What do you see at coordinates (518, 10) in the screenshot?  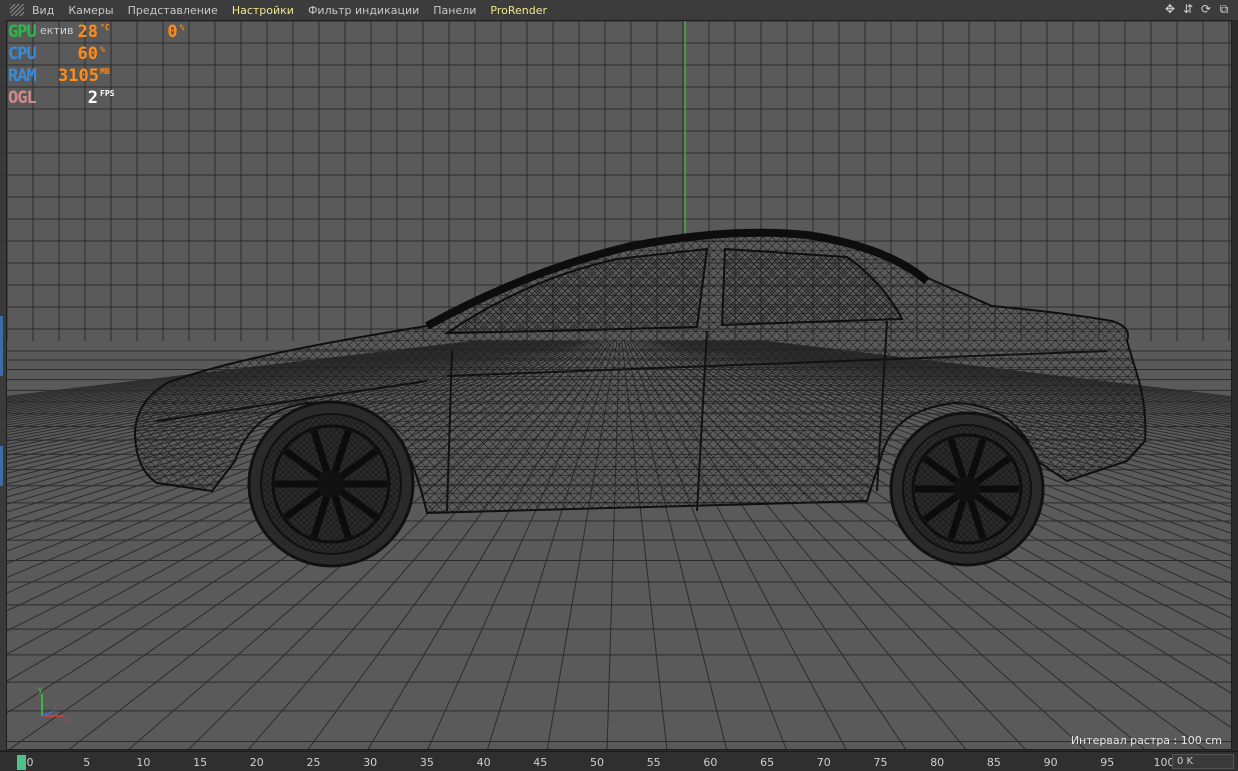 I see `menu-prorender: ProRender` at bounding box center [518, 10].